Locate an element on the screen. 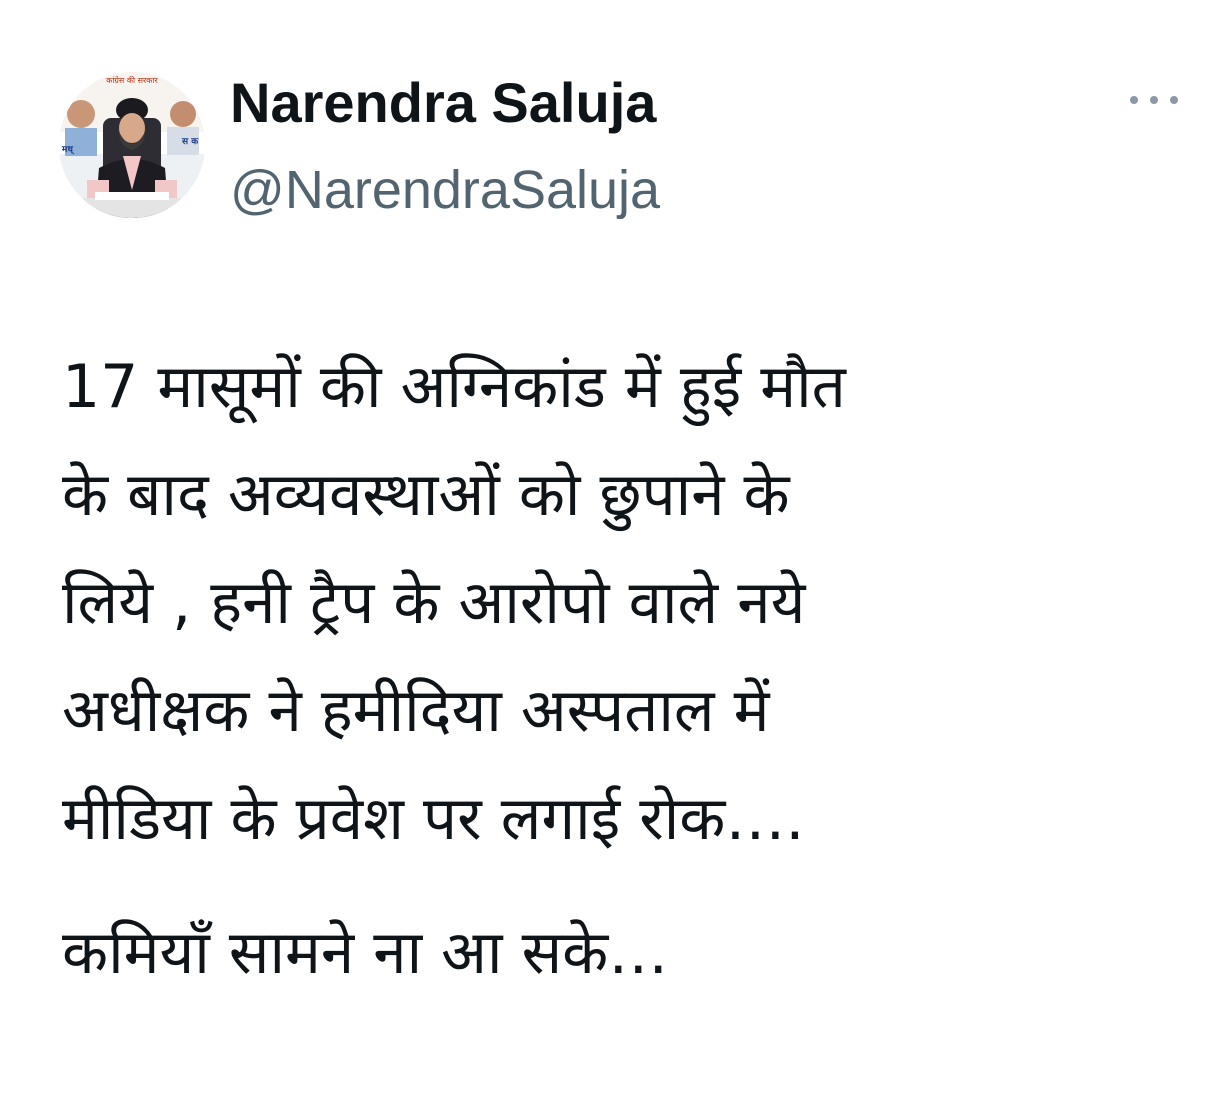 Image resolution: width=1214 pixels, height=1119 pixels. avatar: कांग्रेस की सरकार मध् स क is located at coordinates (132, 145).